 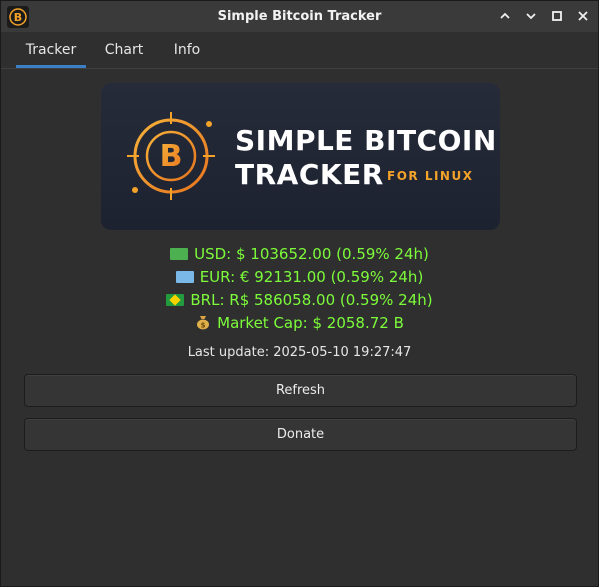 I want to click on maximize-icon, so click(x=557, y=16).